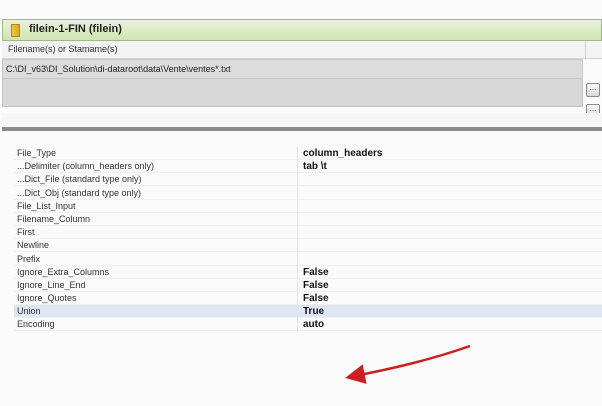  I want to click on property-row: Prefix, so click(308, 259).